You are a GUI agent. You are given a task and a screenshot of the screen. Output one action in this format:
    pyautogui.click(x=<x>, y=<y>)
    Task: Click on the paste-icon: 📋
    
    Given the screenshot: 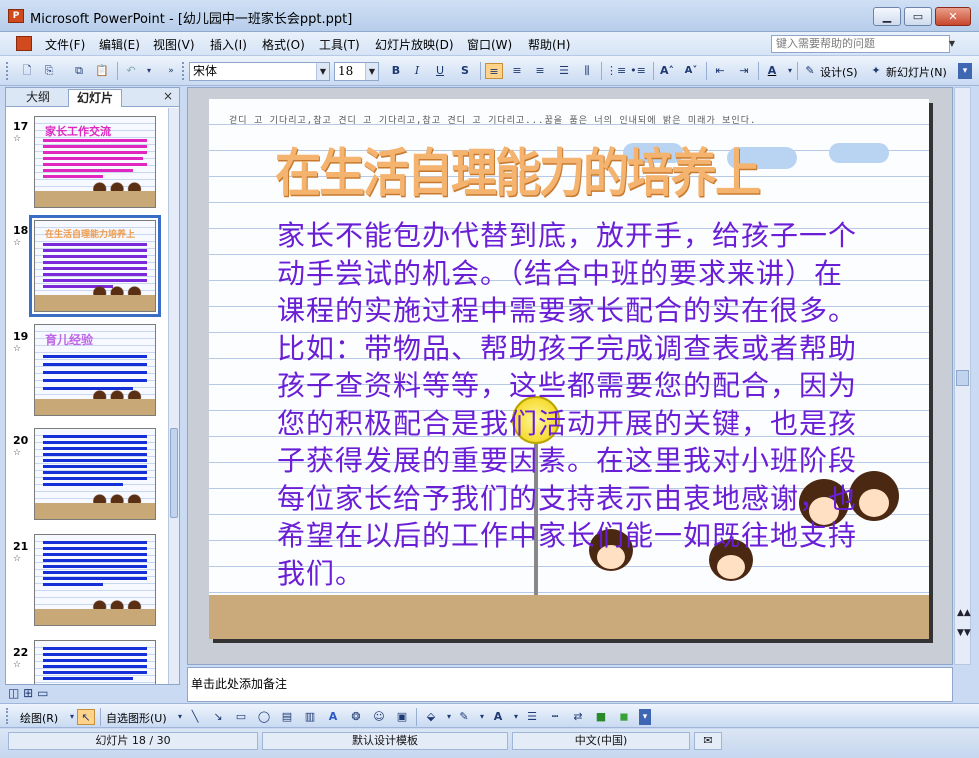 What is the action you would take?
    pyautogui.click(x=102, y=71)
    